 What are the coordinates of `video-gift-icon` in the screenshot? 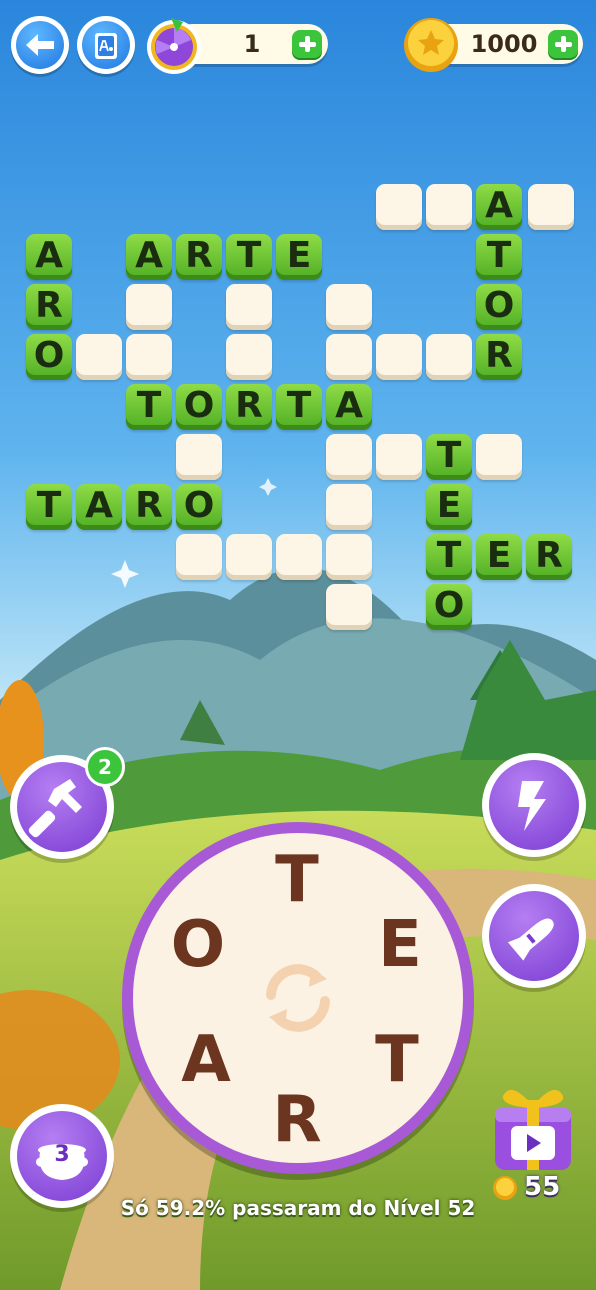 It's located at (533, 1126).